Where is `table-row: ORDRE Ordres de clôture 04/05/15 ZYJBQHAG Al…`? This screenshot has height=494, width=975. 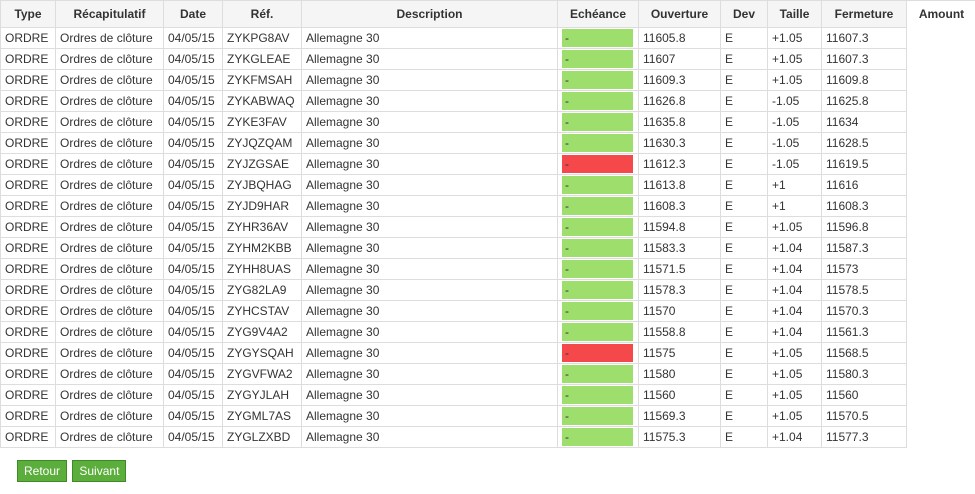 table-row: ORDRE Ordres de clôture 04/05/15 ZYJBQHAG Al… is located at coordinates (487, 185).